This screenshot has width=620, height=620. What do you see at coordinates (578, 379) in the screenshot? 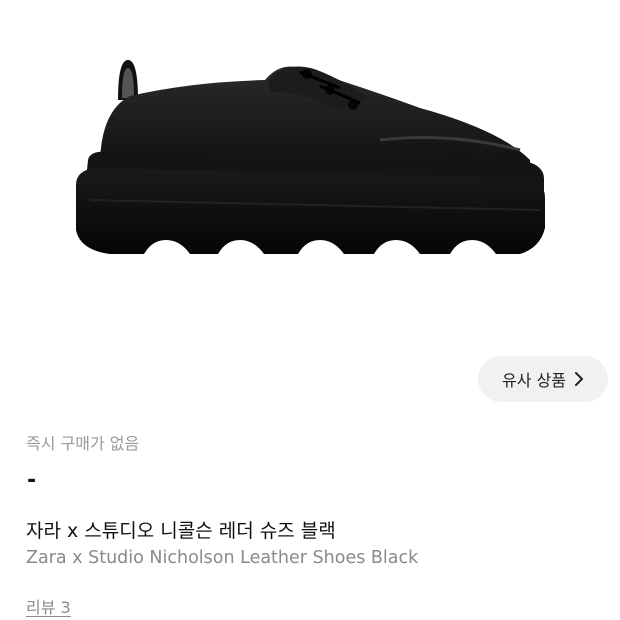
I see `chevron-right-icon` at bounding box center [578, 379].